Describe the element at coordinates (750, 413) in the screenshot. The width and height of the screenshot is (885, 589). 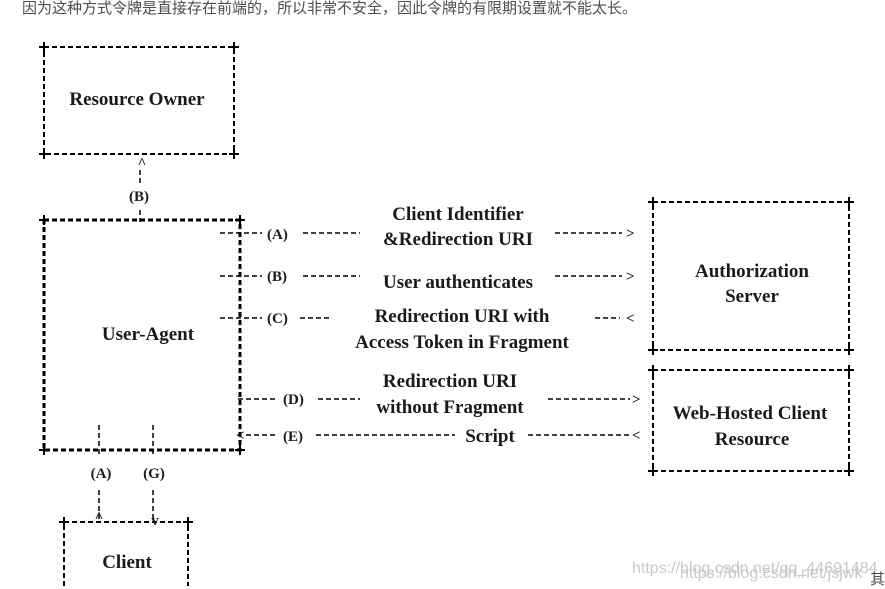
I see `web-hosted-label-1: Web-Hosted Client` at that location.